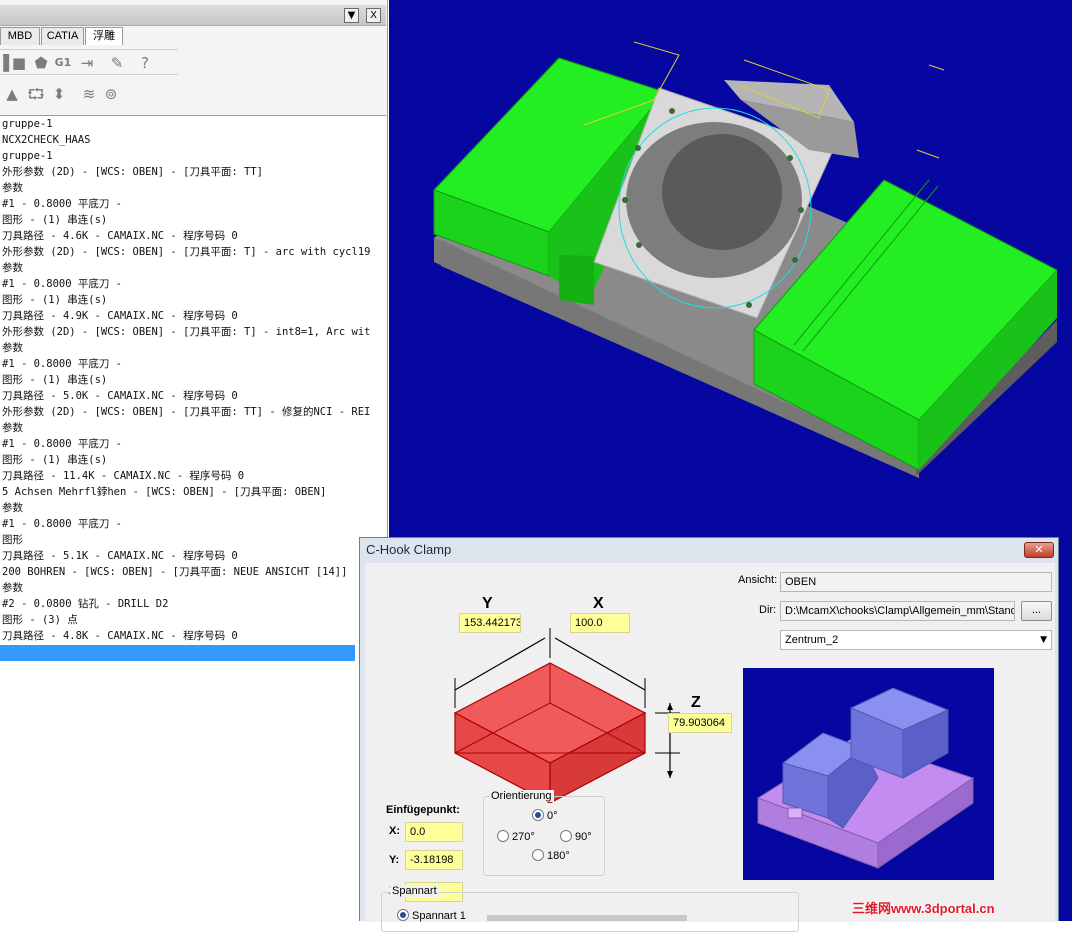 This screenshot has height=932, width=1072. I want to click on orientation-180-radio: 180°, so click(551, 856).